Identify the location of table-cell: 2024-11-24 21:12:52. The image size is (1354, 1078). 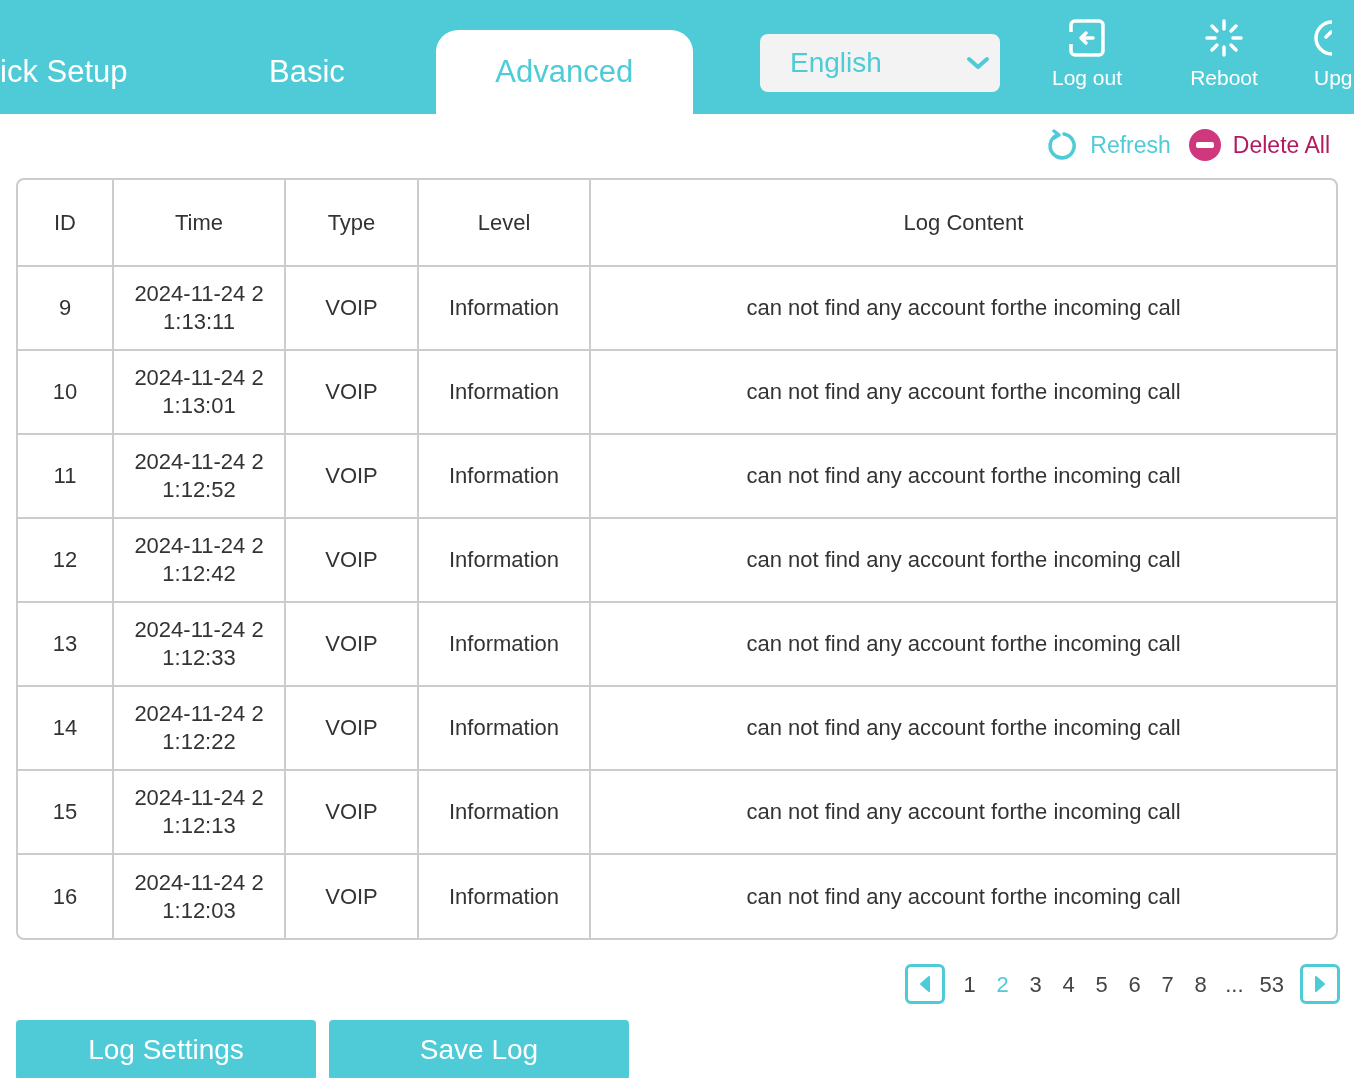
(199, 476).